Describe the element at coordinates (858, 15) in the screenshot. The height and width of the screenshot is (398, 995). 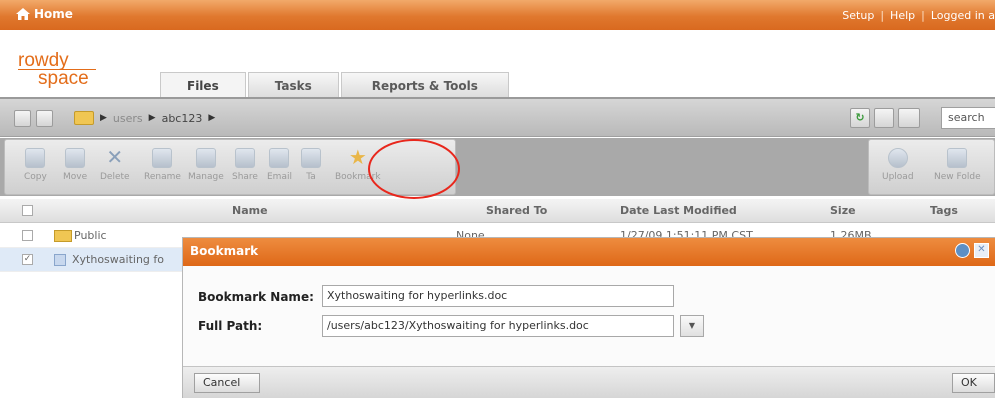
I see `setup-link: Setup` at that location.